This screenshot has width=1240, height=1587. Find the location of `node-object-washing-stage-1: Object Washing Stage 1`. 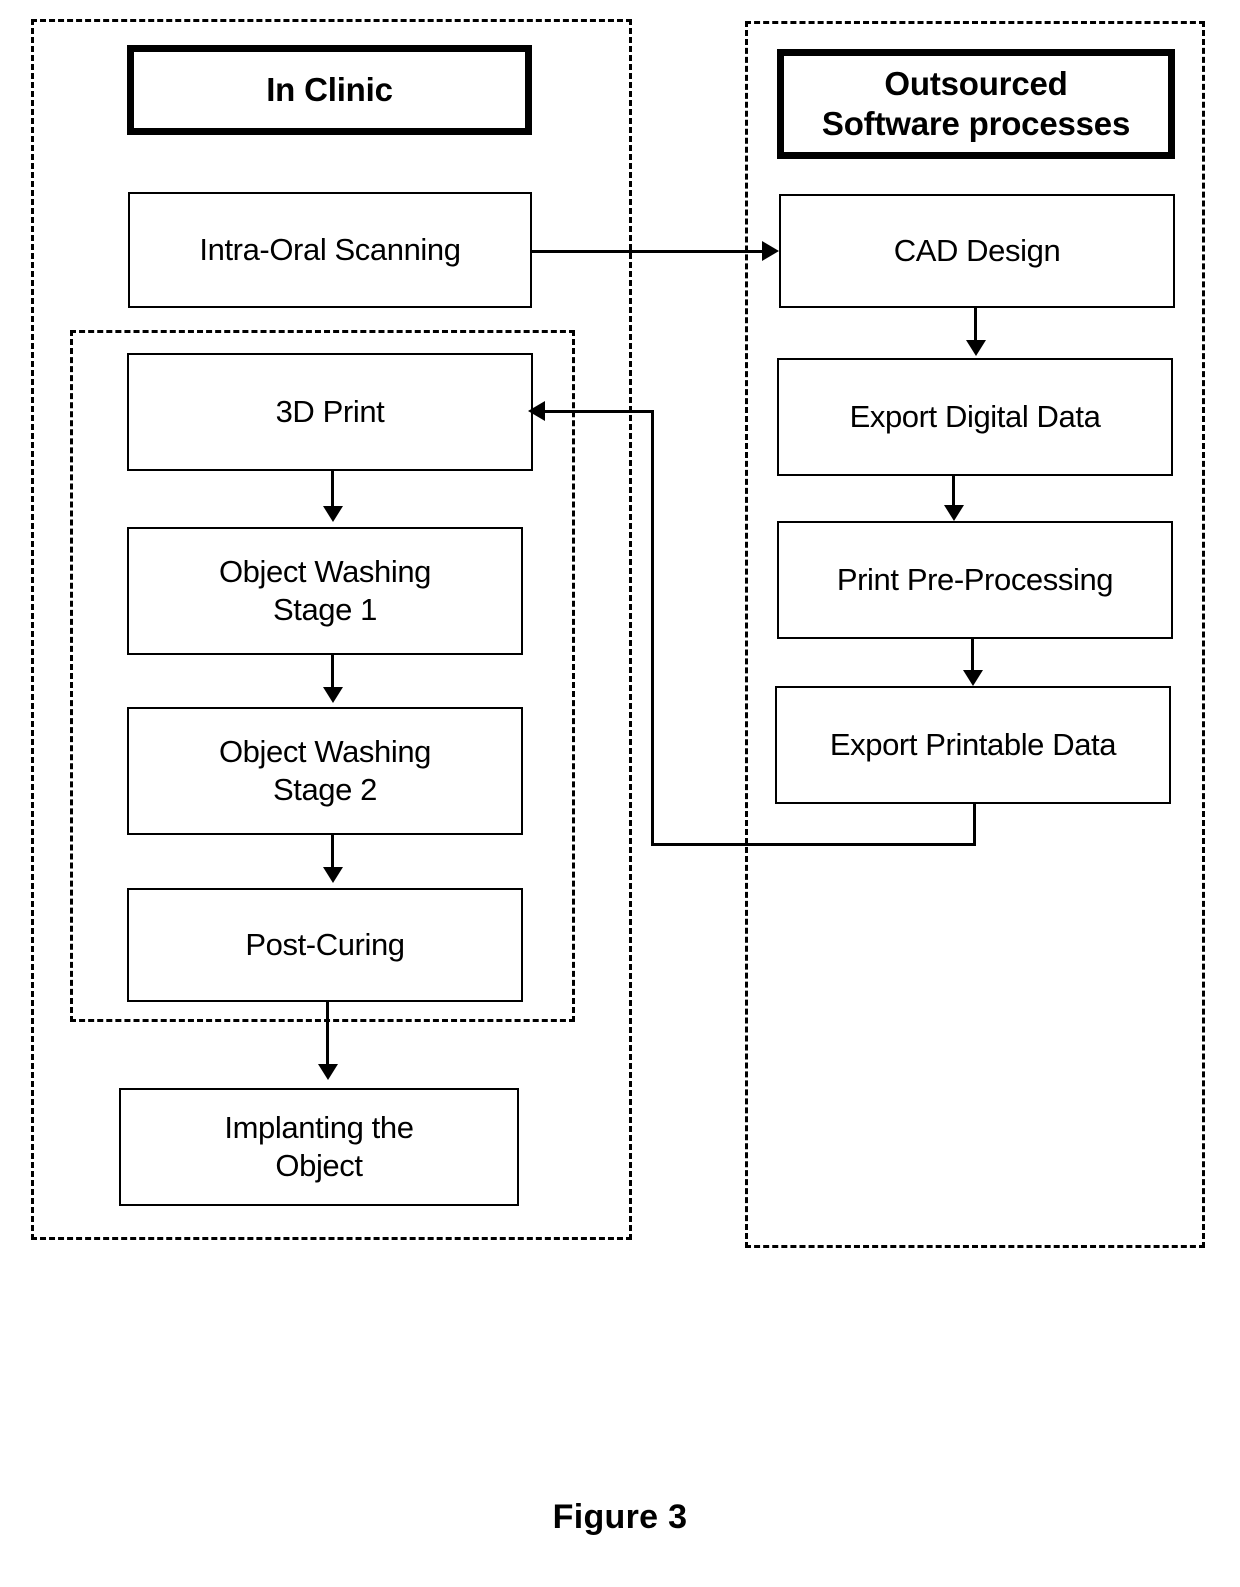

node-object-washing-stage-1: Object Washing Stage 1 is located at coordinates (325, 591).